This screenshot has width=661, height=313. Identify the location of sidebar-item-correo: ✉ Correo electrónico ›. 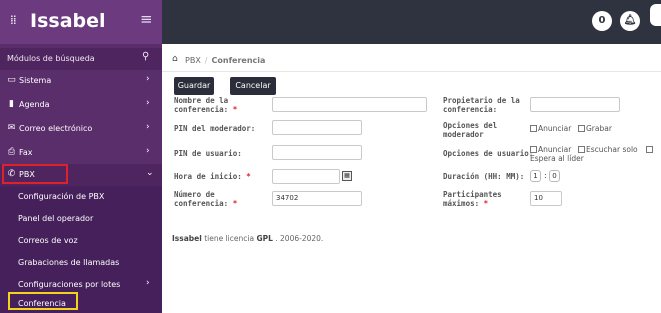
(81, 129).